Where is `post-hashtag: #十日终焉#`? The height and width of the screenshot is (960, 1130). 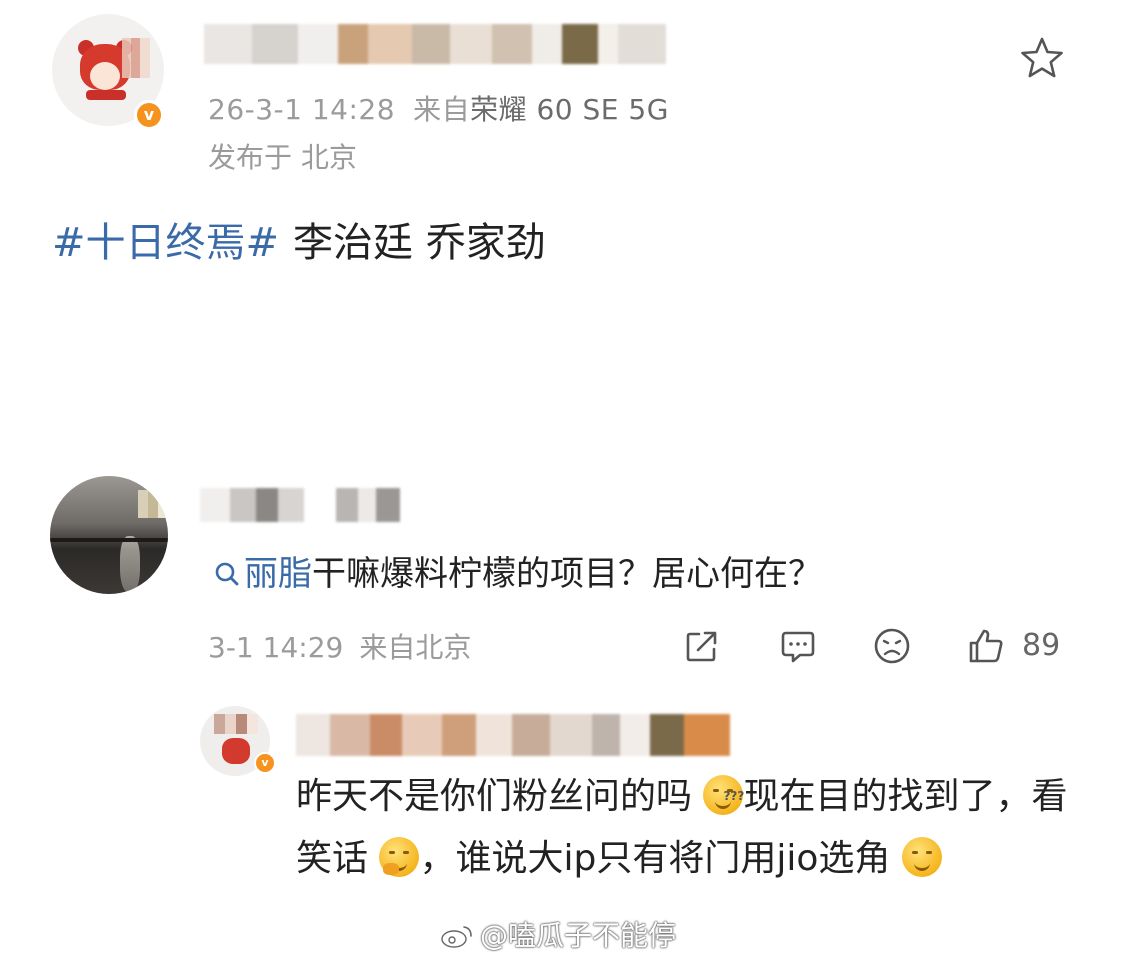
post-hashtag: #十日终焉# is located at coordinates (165, 243).